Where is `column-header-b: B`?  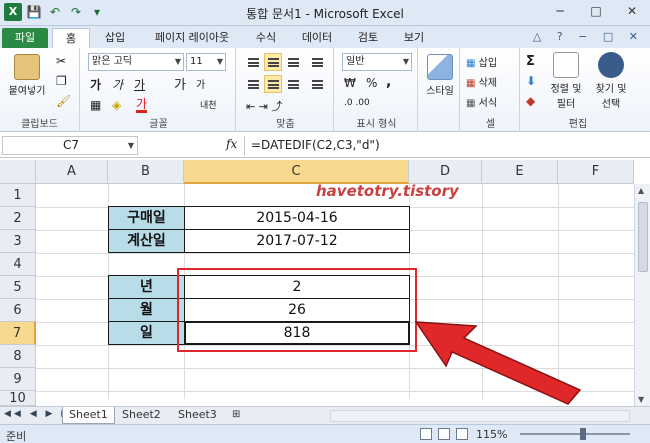 column-header-b: B is located at coordinates (146, 172).